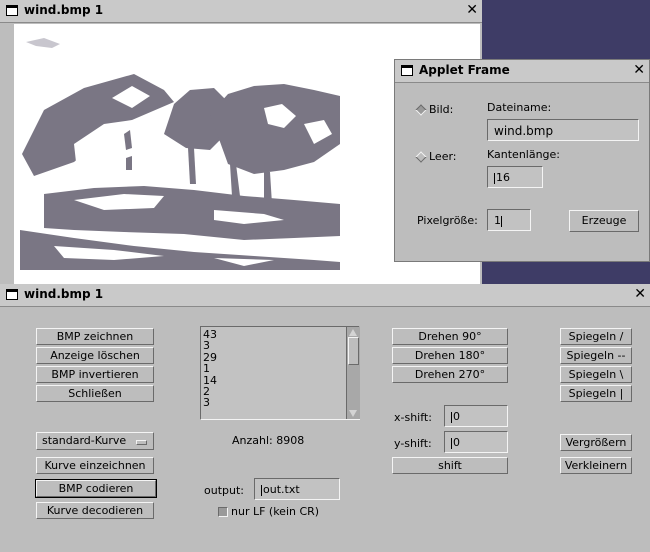  I want to click on output-field: out.txt, so click(297, 489).